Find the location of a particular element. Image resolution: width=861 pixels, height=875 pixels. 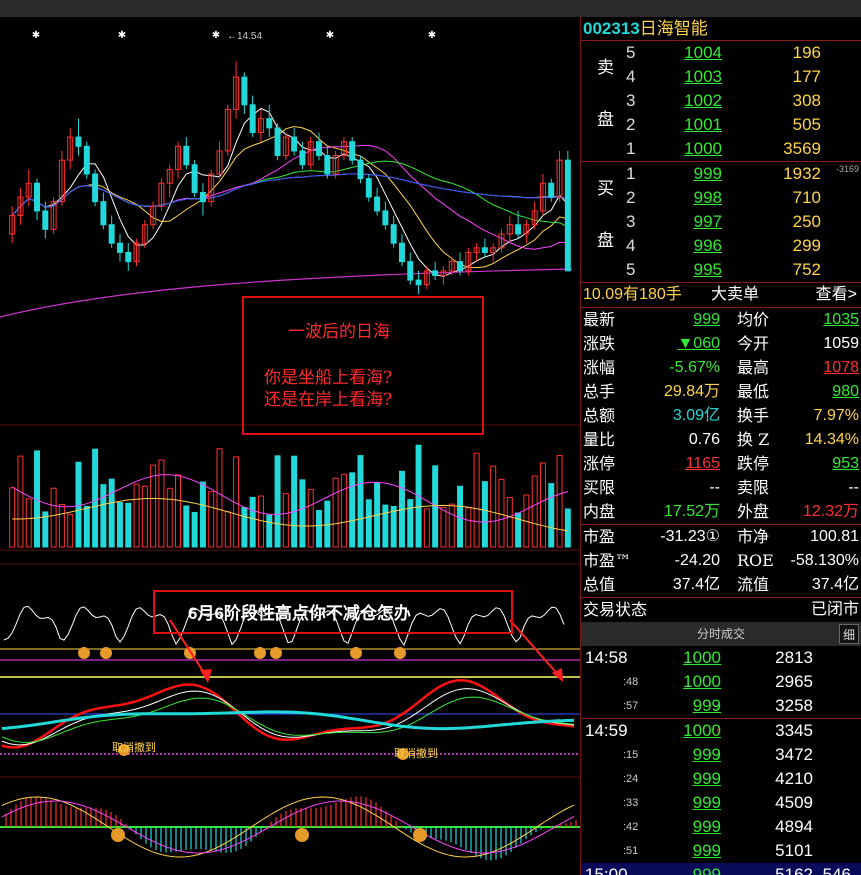

trade-time: :42 is located at coordinates (631, 827).